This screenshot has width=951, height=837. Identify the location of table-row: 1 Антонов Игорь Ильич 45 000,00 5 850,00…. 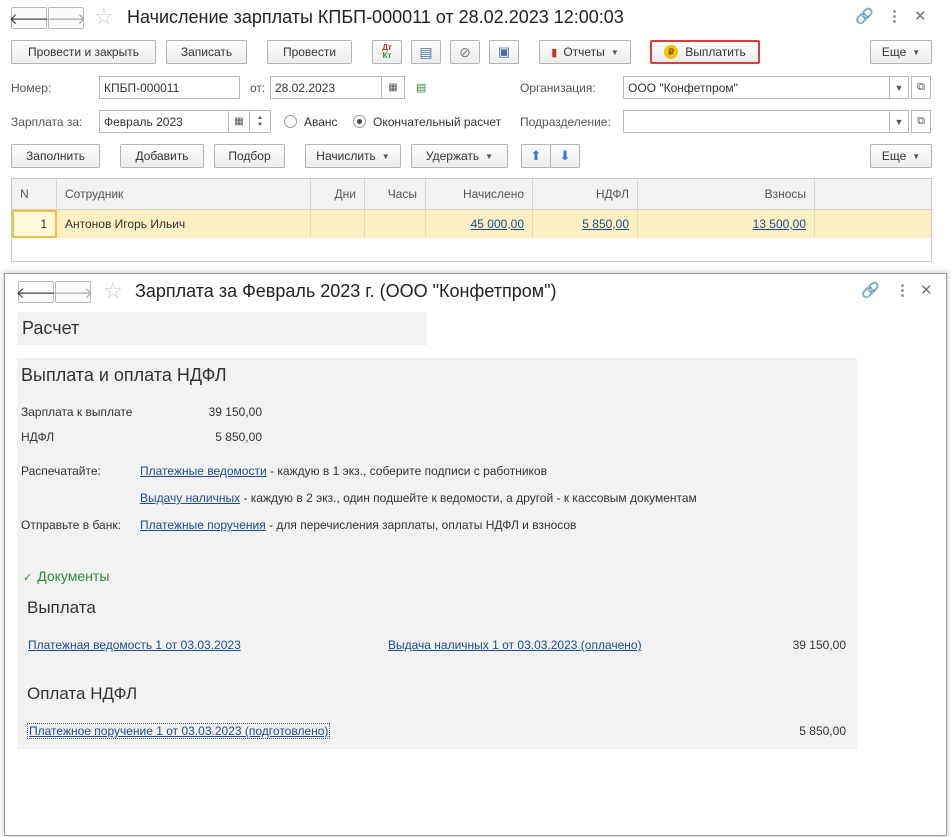
(471, 224).